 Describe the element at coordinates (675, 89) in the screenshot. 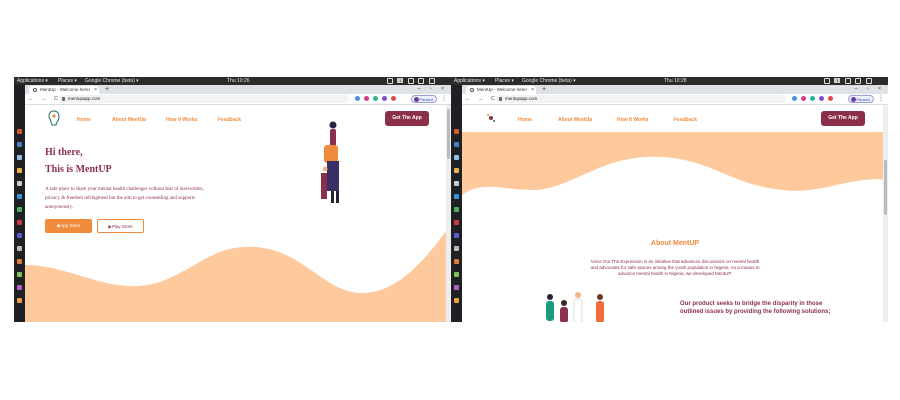

I see `tab-bar: MentUp - Welcome here! × + – ▫ ×` at that location.